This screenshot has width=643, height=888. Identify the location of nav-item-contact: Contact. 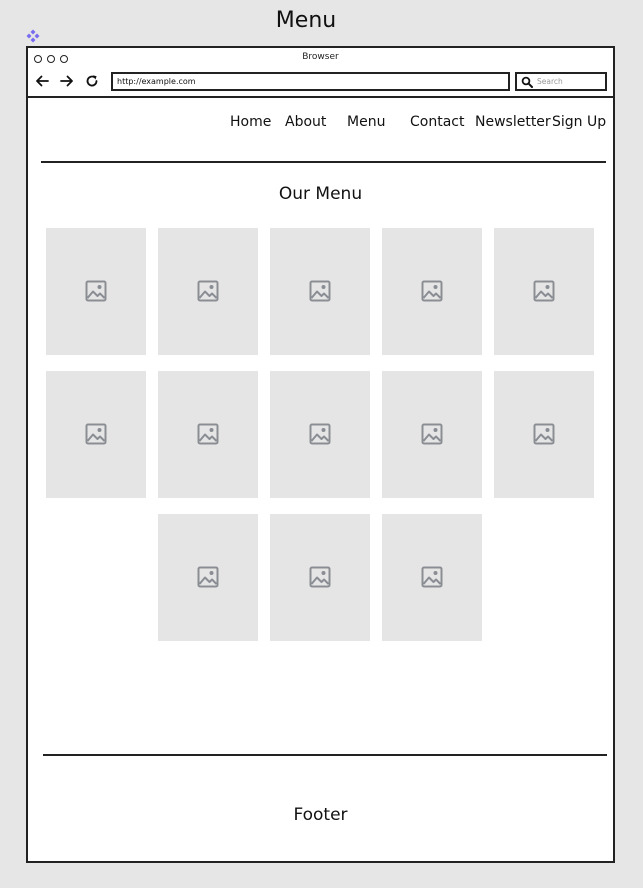
(437, 122).